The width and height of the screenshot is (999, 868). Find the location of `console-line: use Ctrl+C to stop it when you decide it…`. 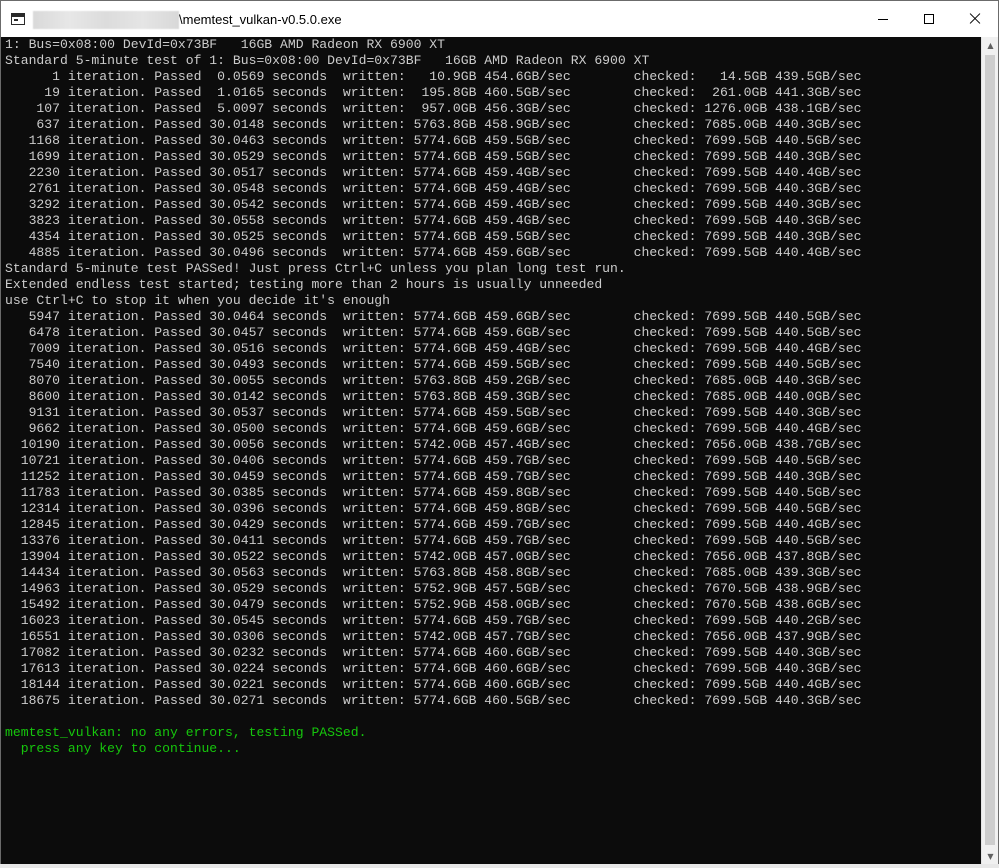

console-line: use Ctrl+C to stop it when you decide it… is located at coordinates (198, 300).